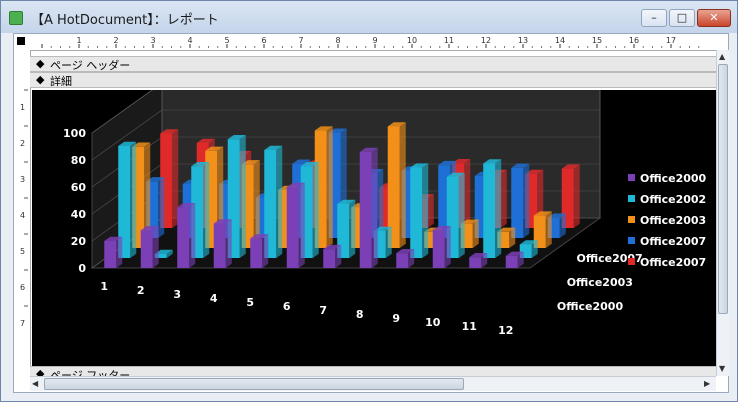 The height and width of the screenshot is (402, 738). I want to click on minimize-button: –, so click(654, 18).